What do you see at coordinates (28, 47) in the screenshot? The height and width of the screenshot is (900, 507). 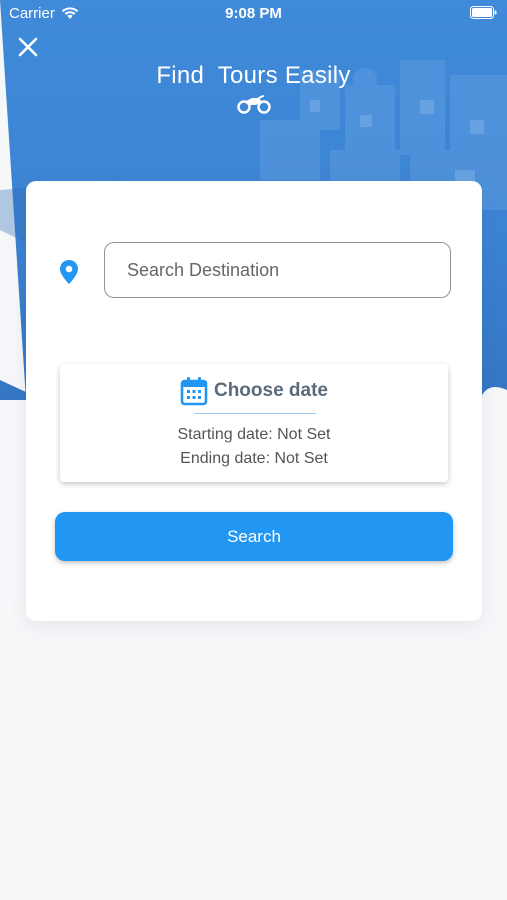 I see `close-icon` at bounding box center [28, 47].